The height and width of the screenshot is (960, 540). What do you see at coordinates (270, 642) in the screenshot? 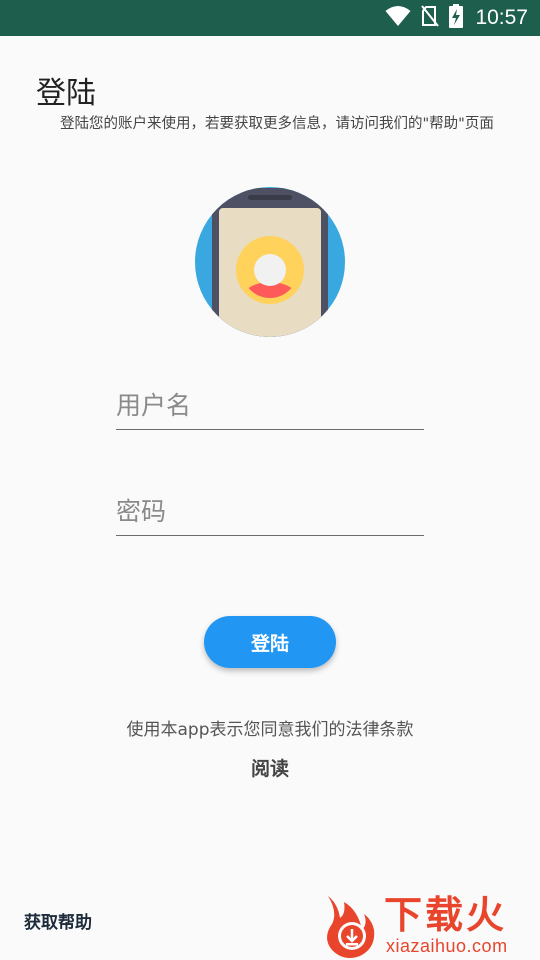
I see `login-button: 登陆` at bounding box center [270, 642].